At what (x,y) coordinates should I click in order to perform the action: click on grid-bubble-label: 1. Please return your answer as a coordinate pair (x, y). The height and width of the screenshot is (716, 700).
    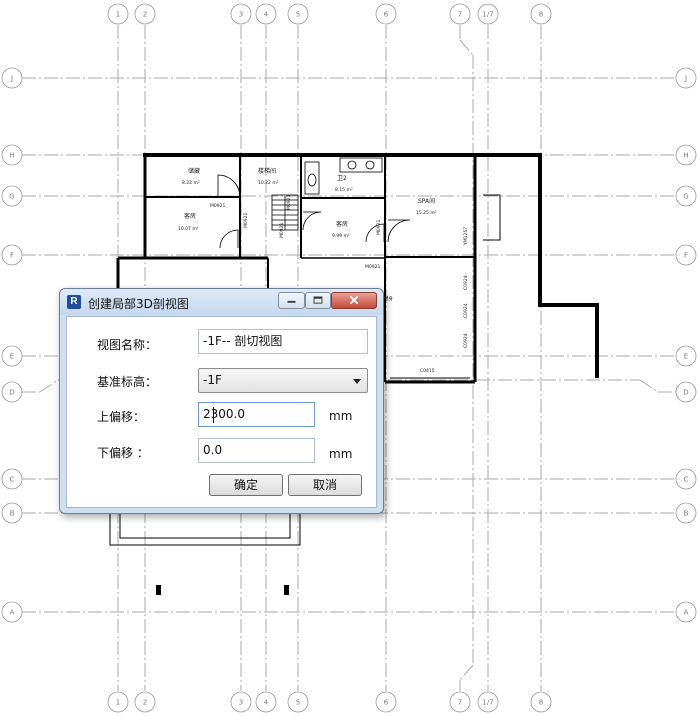
    Looking at the image, I should click on (118, 703).